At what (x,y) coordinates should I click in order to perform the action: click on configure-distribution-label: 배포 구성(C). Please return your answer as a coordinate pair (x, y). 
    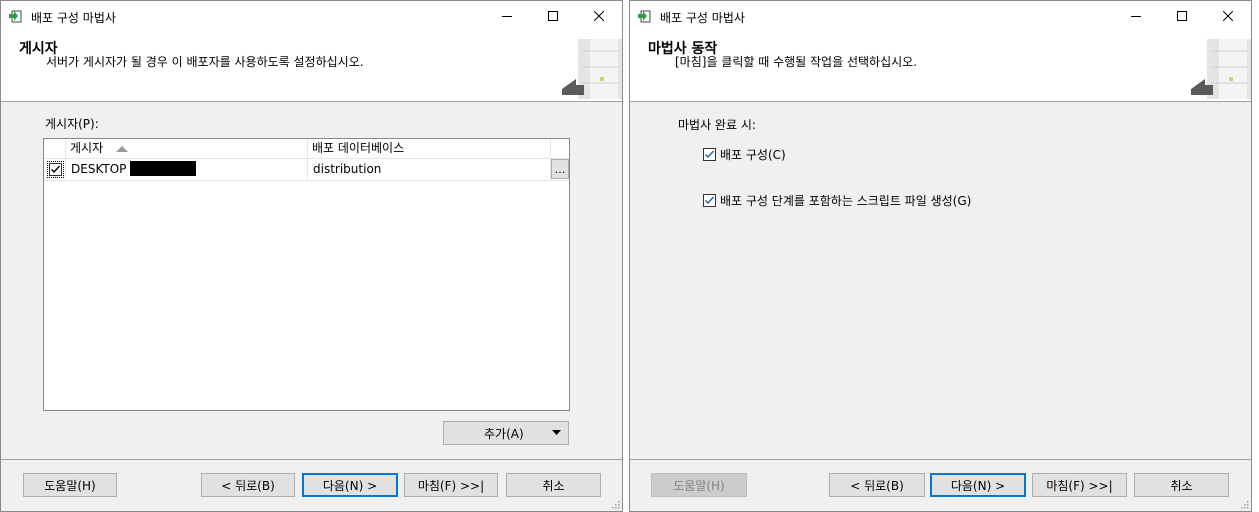
    Looking at the image, I should click on (753, 154).